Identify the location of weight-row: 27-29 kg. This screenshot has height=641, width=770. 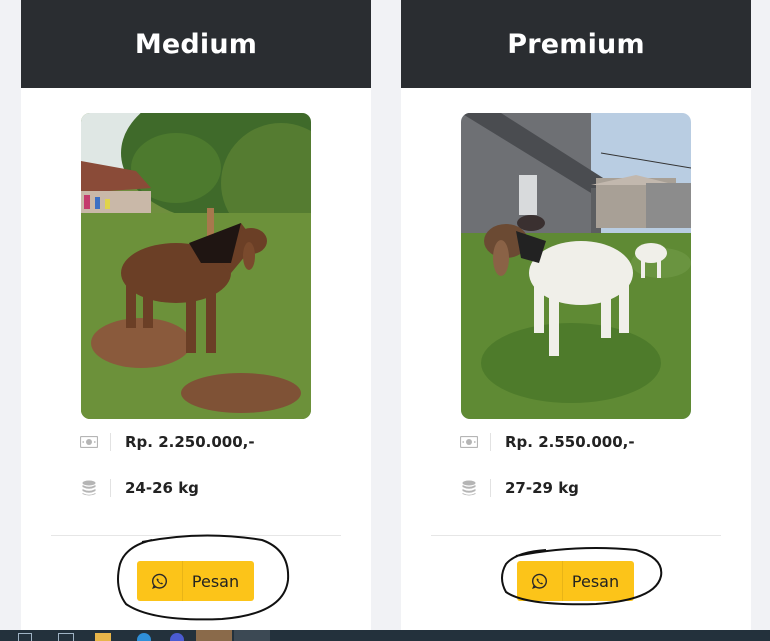
(519, 488).